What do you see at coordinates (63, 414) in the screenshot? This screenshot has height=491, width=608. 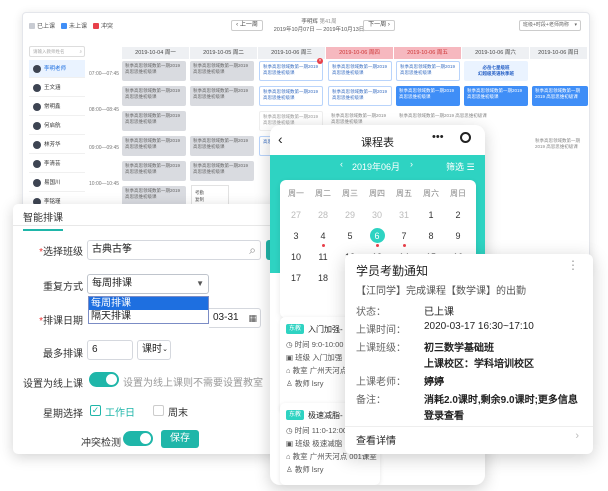 I see `week-label: 星期选择` at bounding box center [63, 414].